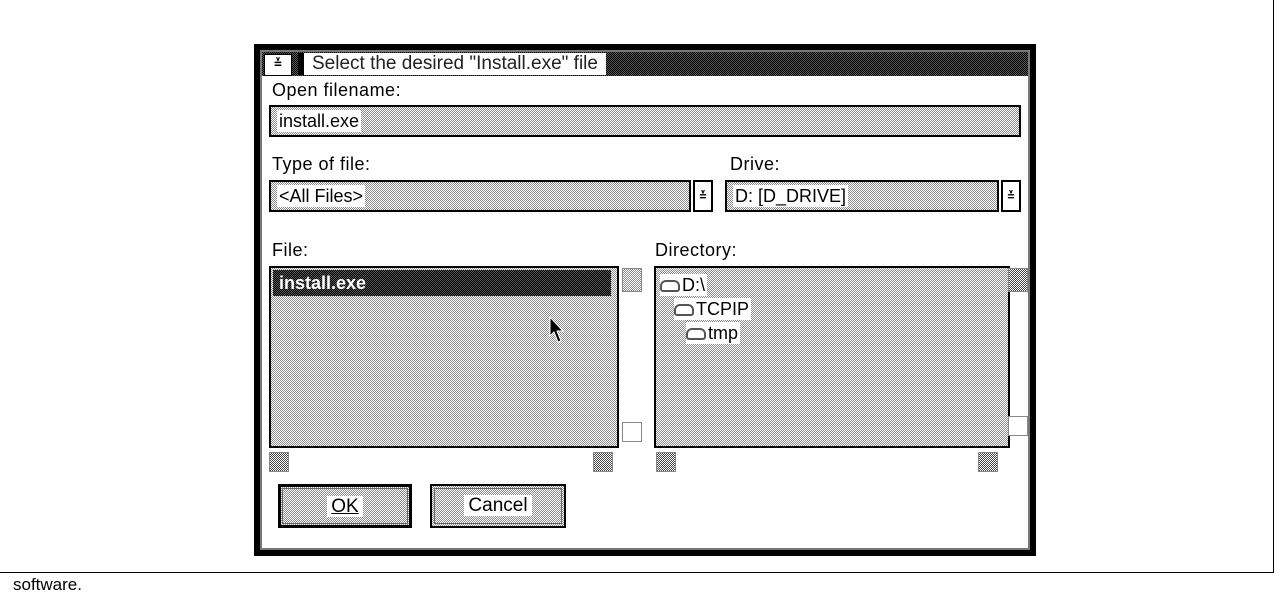 Image resolution: width=1275 pixels, height=614 pixels. I want to click on drive-dropdown: D: [D_DRIVE], so click(862, 196).